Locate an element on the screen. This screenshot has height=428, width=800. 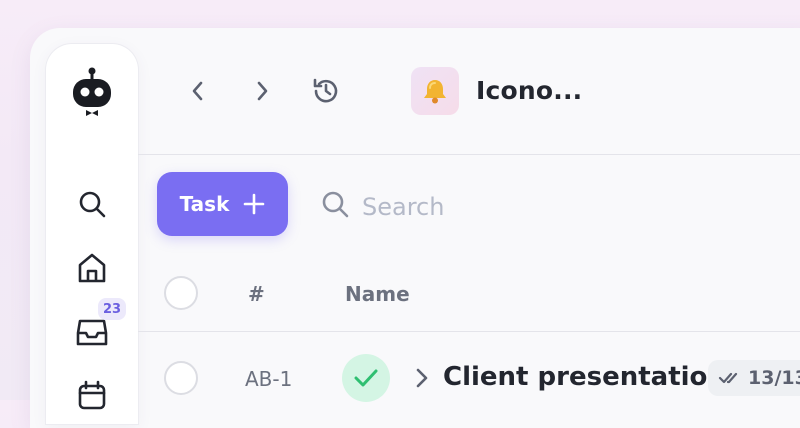
forward-button is located at coordinates (262, 91).